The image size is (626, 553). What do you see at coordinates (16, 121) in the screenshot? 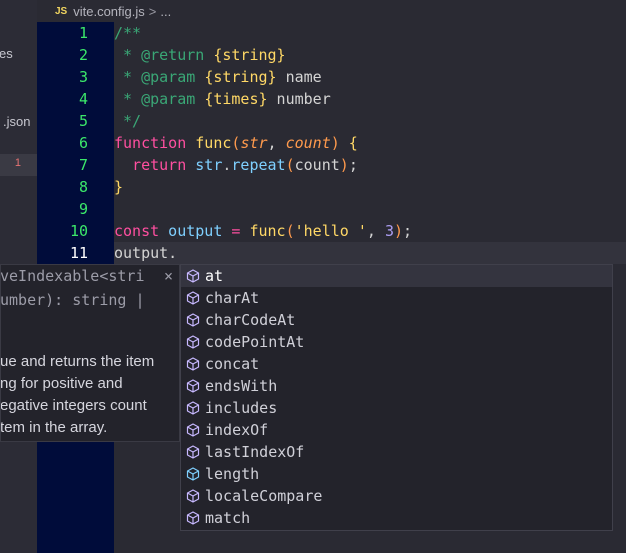
I see `explorer-item-json: .json` at bounding box center [16, 121].